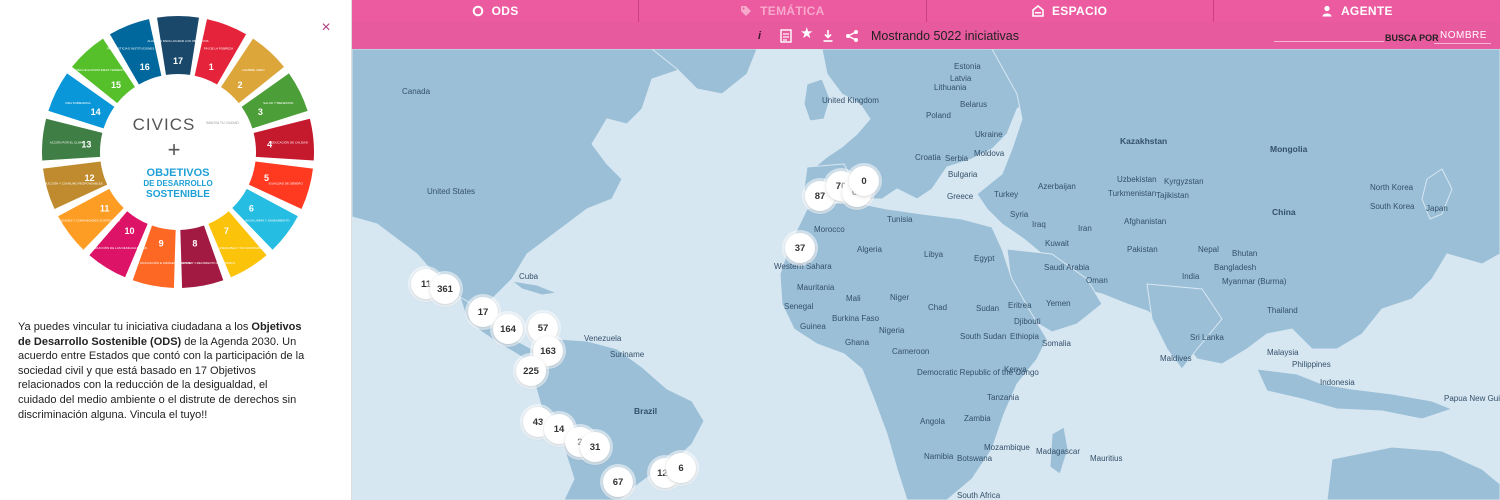 The width and height of the screenshot is (1500, 500). What do you see at coordinates (1097, 280) in the screenshot?
I see `label-oman: Oman` at bounding box center [1097, 280].